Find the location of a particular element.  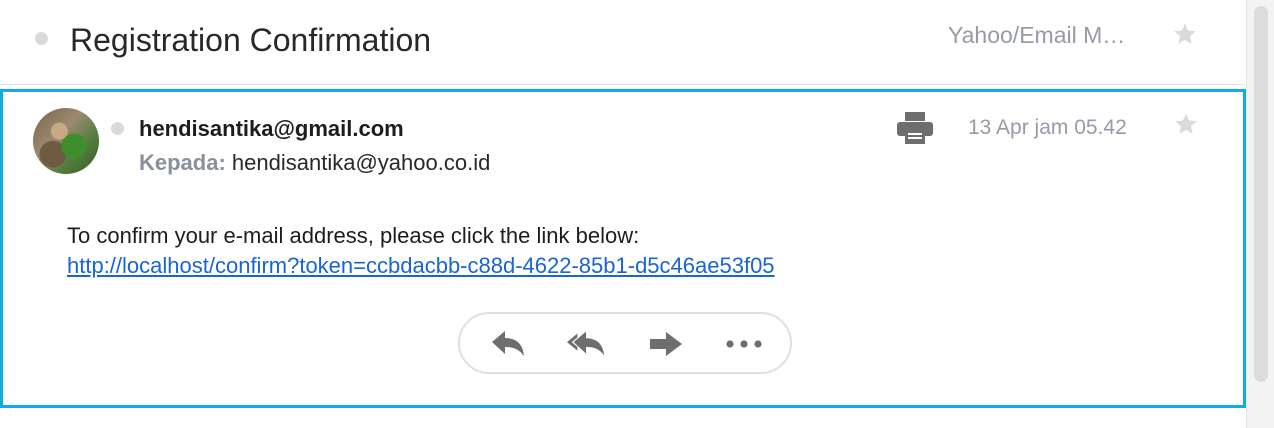

subject-title: Registration Confirmation is located at coordinates (251, 40).